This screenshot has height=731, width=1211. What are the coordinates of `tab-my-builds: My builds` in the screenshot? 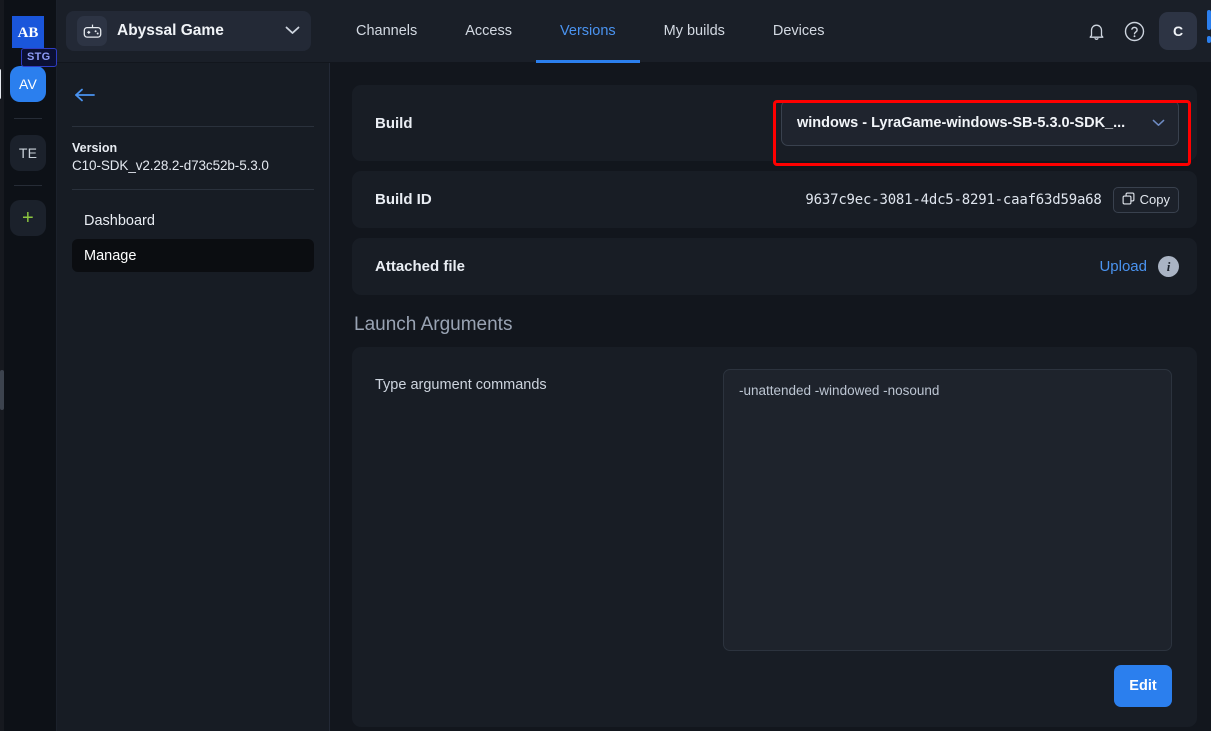 It's located at (694, 31).